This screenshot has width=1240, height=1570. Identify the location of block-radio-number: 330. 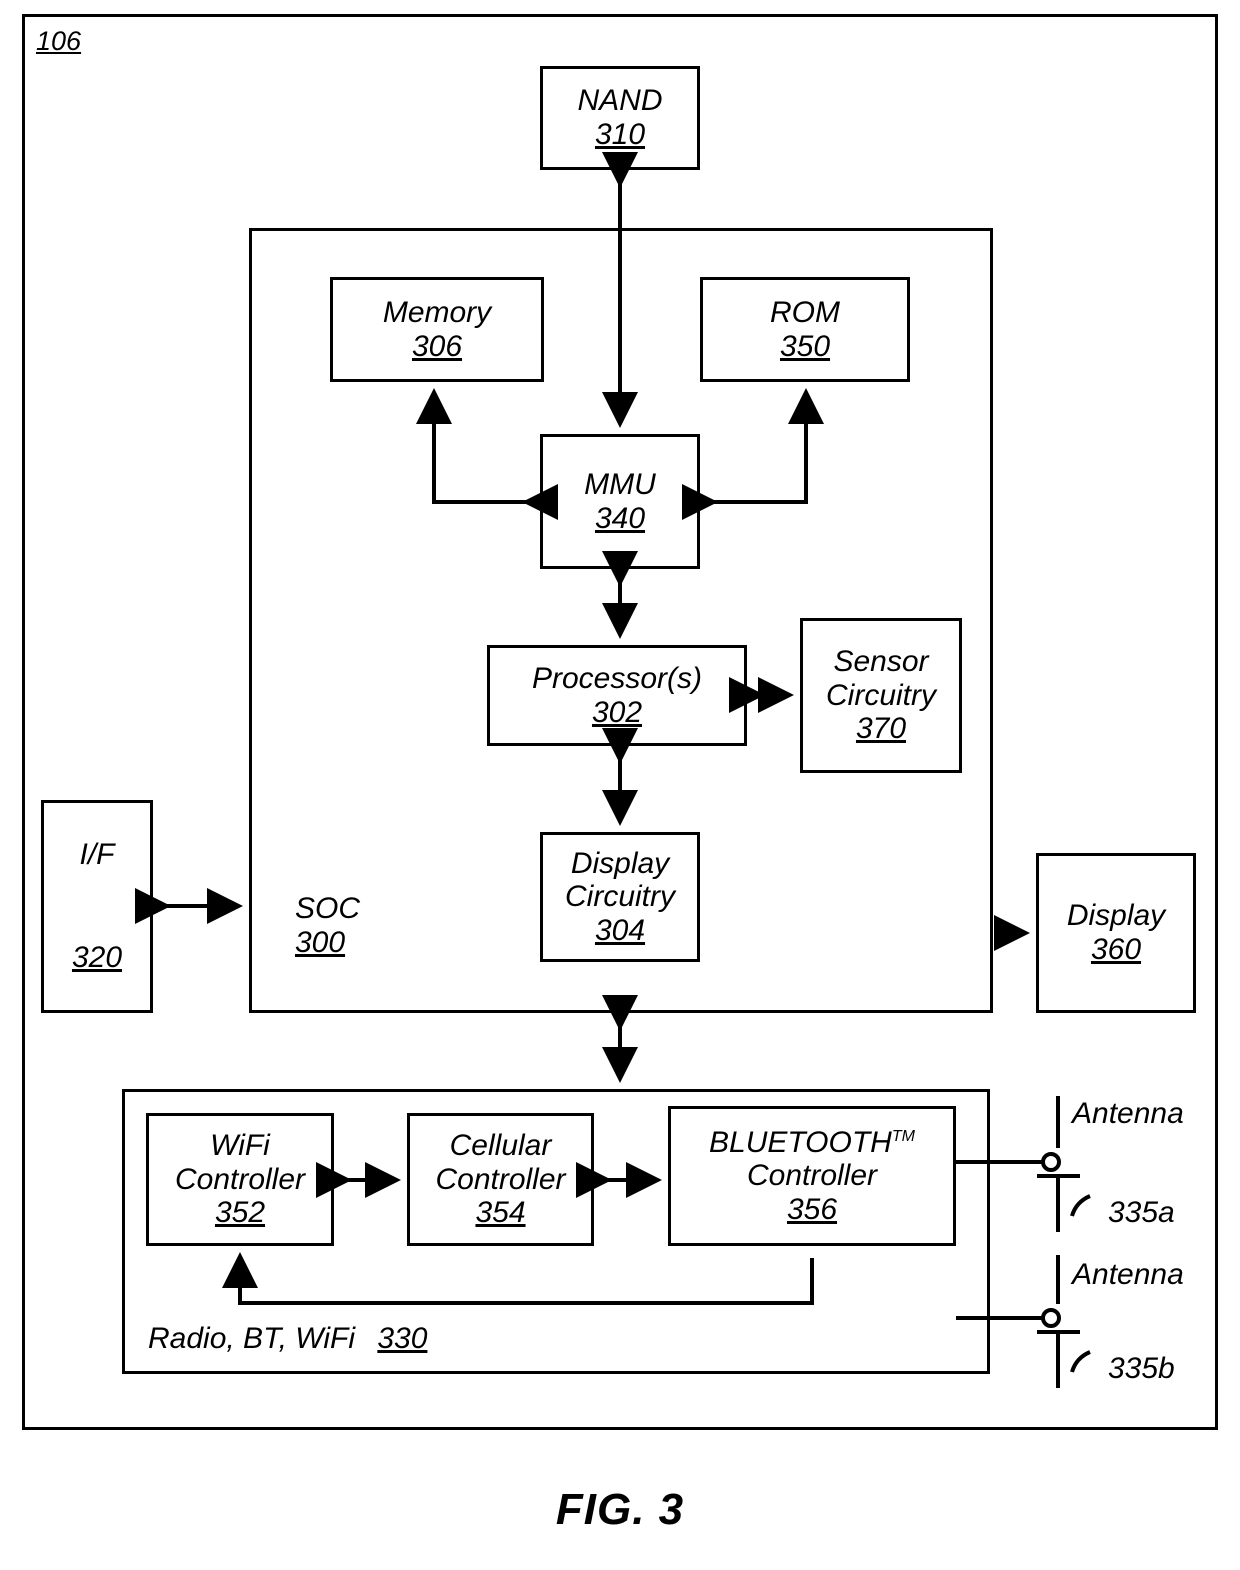
(402, 1338).